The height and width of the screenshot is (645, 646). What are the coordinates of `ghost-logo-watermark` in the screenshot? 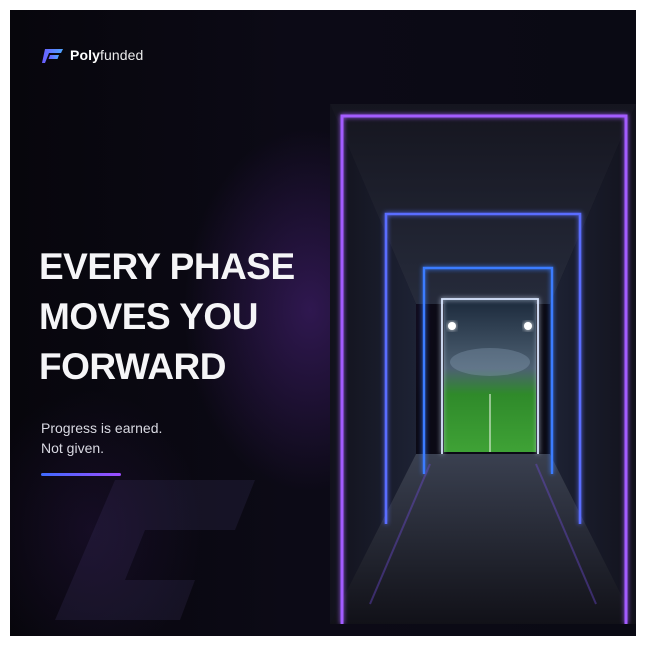 It's located at (155, 550).